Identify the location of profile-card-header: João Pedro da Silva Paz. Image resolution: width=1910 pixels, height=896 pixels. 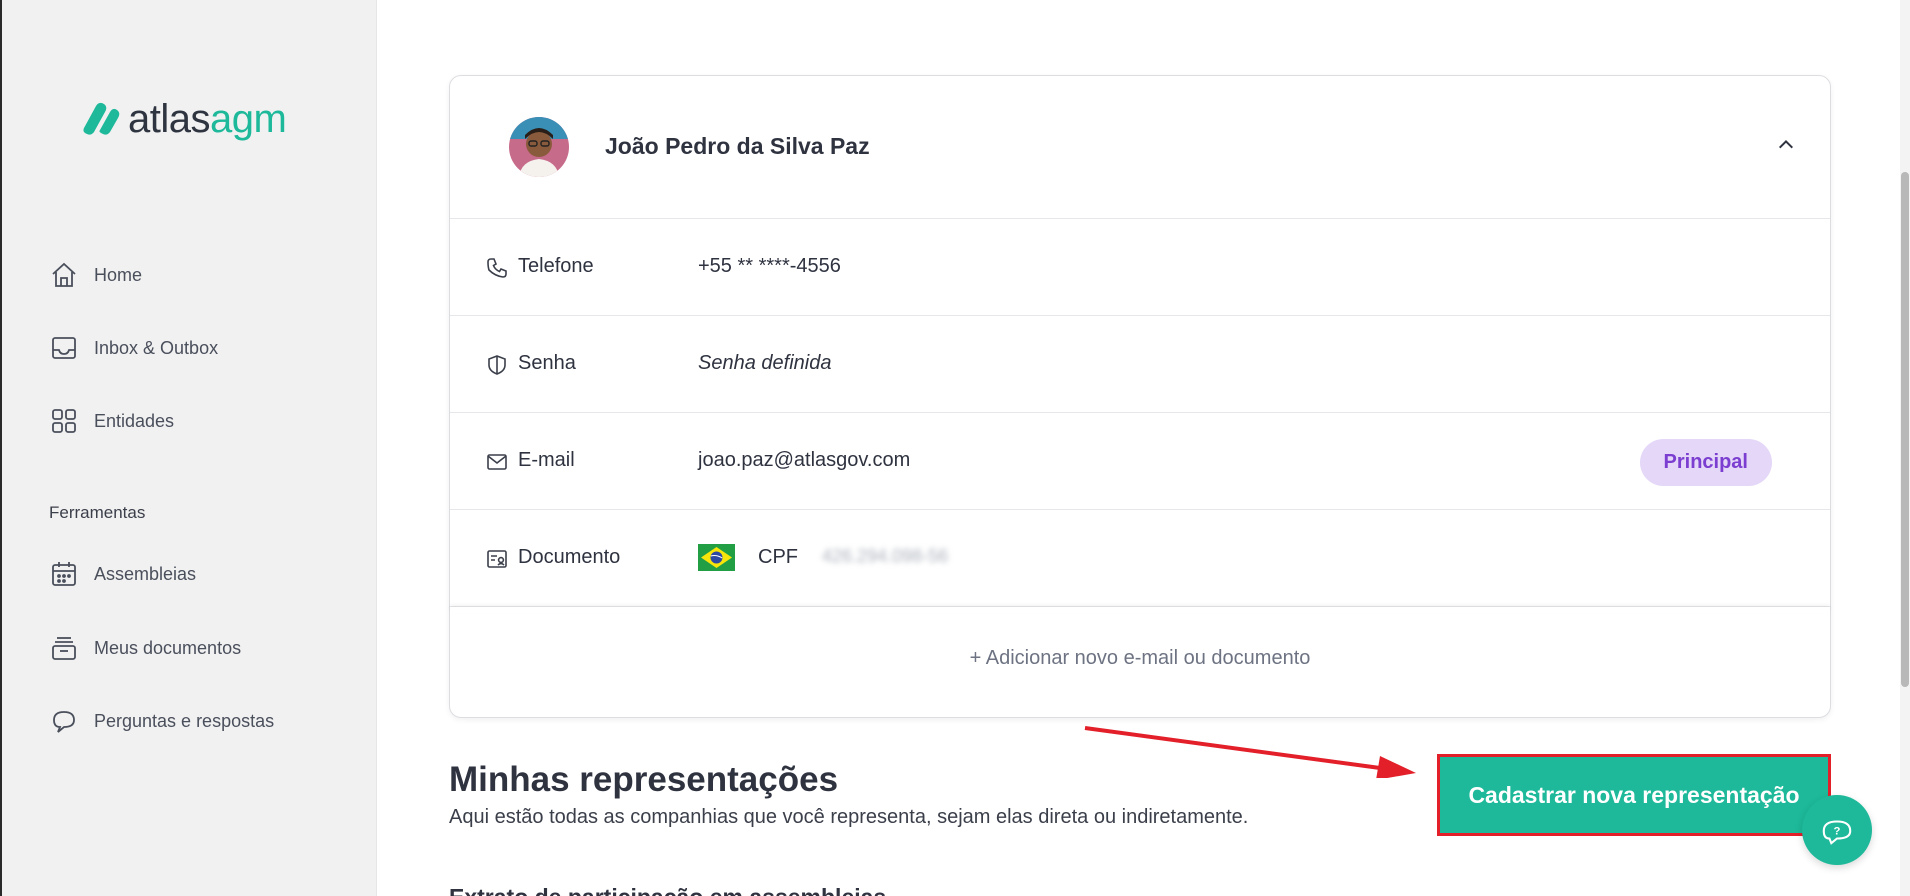
(1140, 147).